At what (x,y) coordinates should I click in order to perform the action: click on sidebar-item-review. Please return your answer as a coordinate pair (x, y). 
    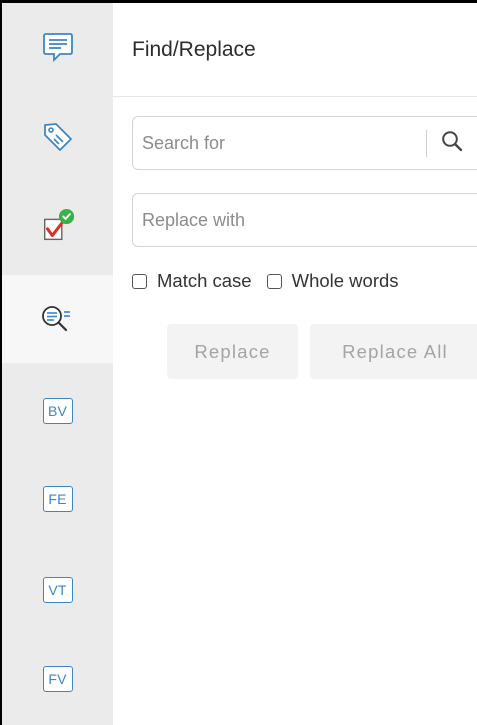
    Looking at the image, I should click on (57, 227).